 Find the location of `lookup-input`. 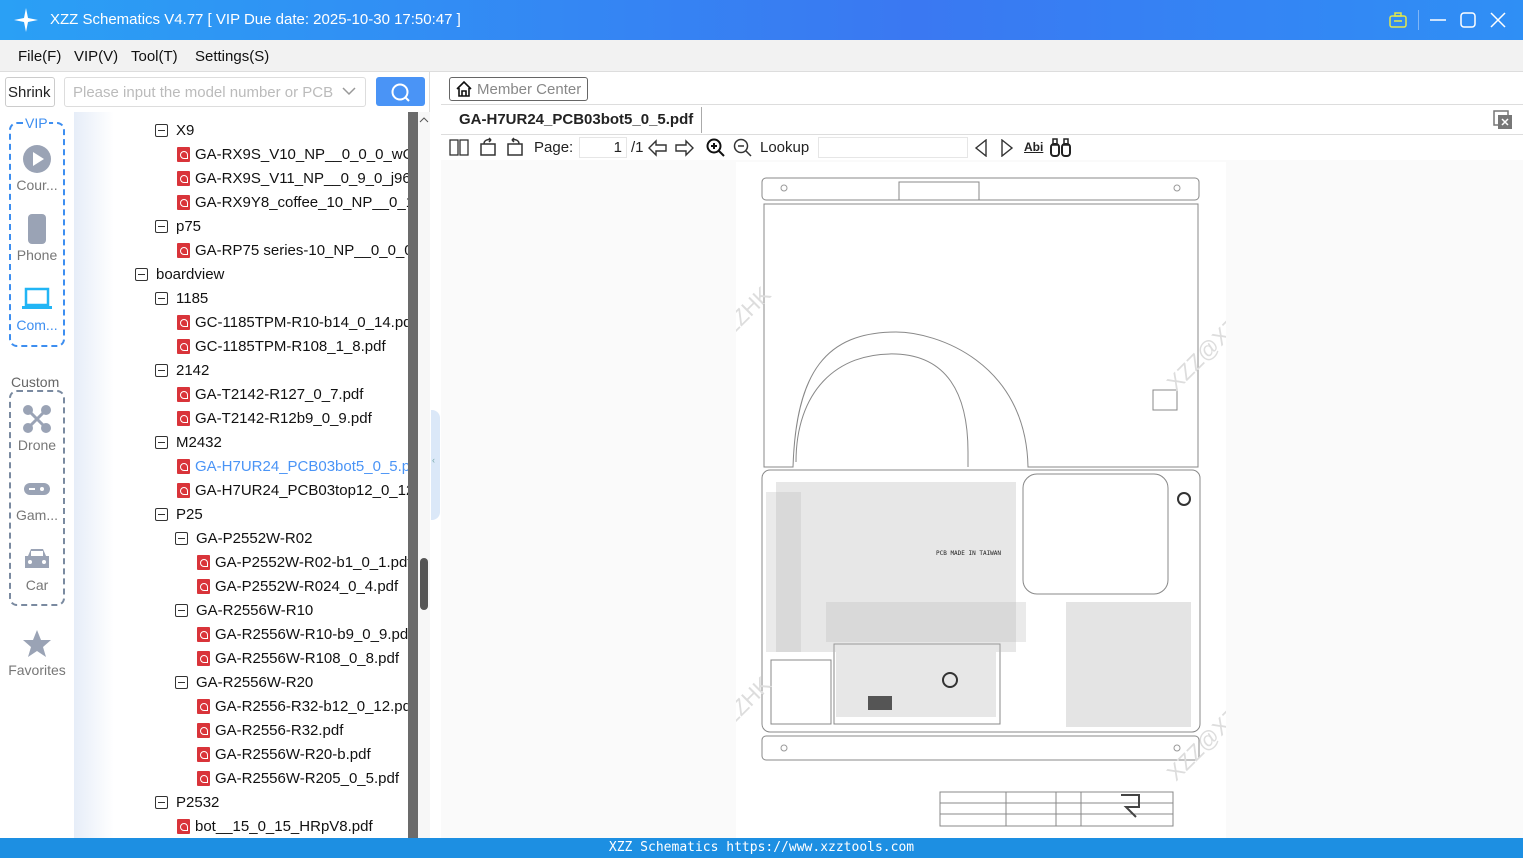

lookup-input is located at coordinates (893, 147).